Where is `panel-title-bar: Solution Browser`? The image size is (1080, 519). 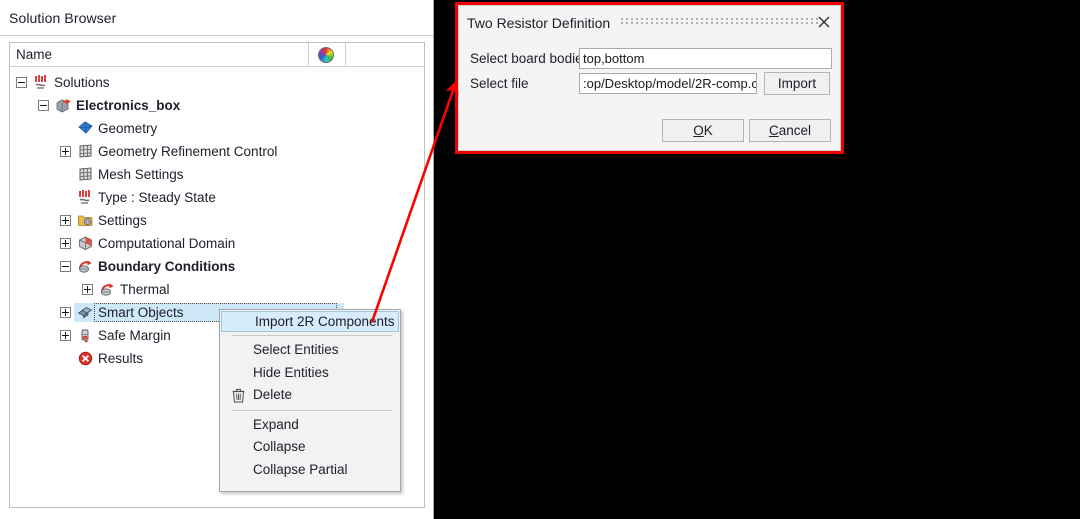 panel-title-bar: Solution Browser is located at coordinates (216, 18).